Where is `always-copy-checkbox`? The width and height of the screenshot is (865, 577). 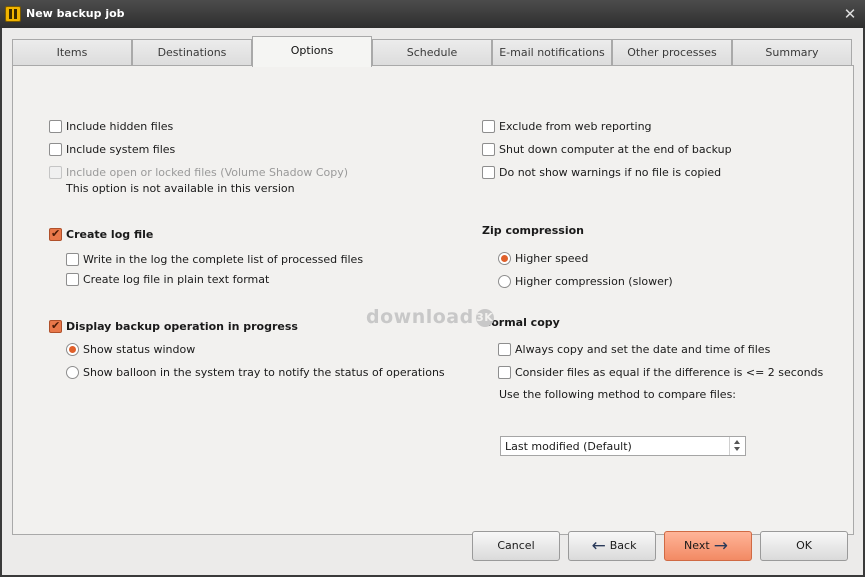
always-copy-checkbox is located at coordinates (504, 349).